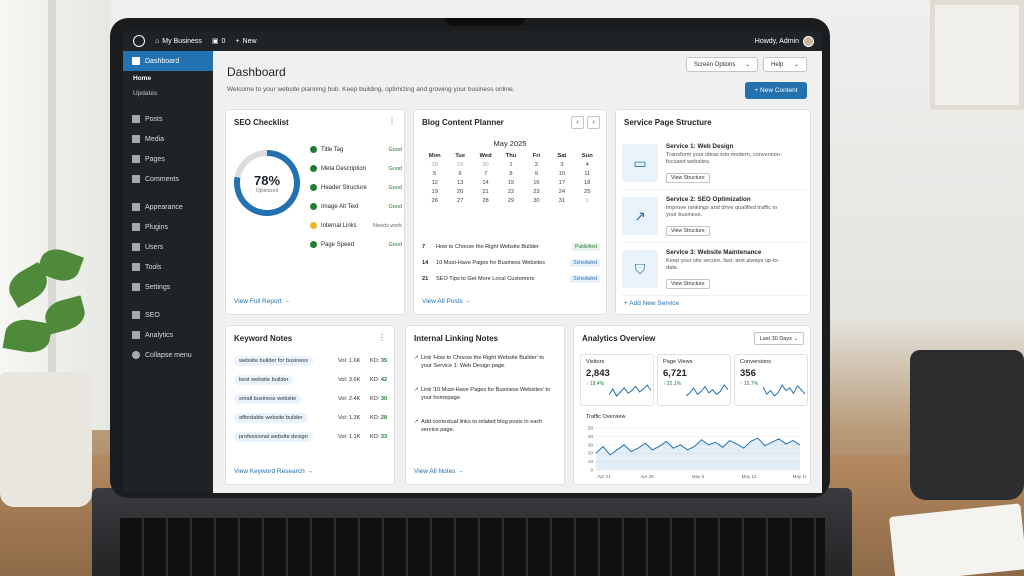 The height and width of the screenshot is (576, 1024). Describe the element at coordinates (168, 355) in the screenshot. I see `collapse-menu: Collapse menu` at that location.